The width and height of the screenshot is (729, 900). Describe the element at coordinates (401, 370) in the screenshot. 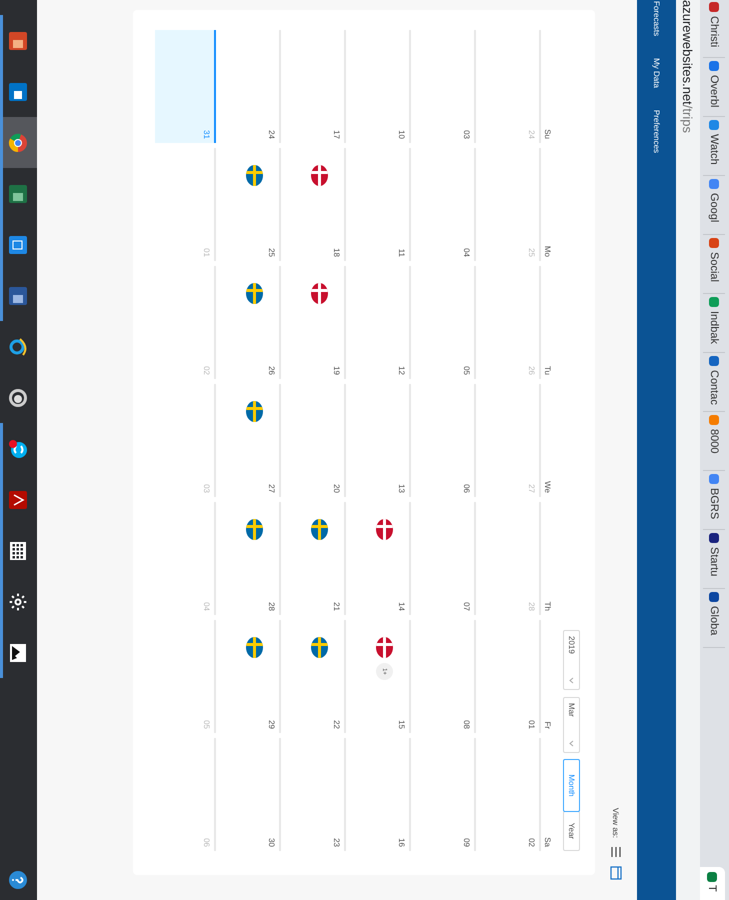

I see `date-number: 12` at that location.